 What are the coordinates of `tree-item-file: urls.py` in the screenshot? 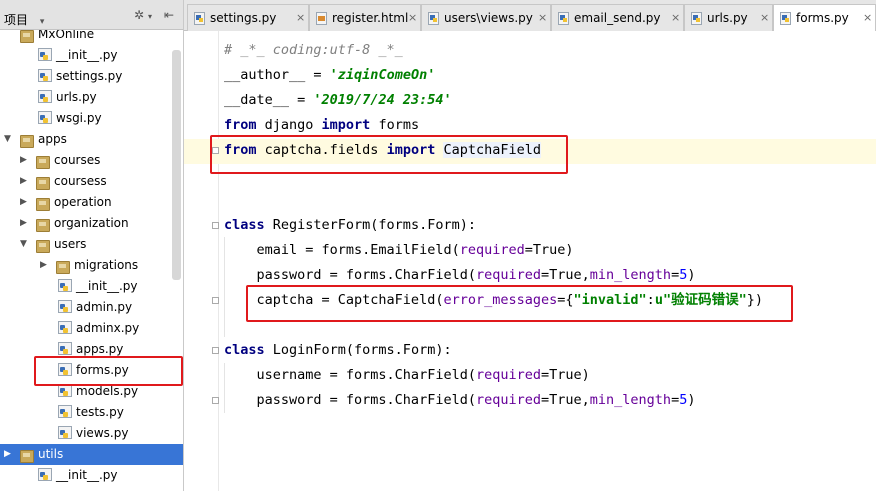 It's located at (91, 97).